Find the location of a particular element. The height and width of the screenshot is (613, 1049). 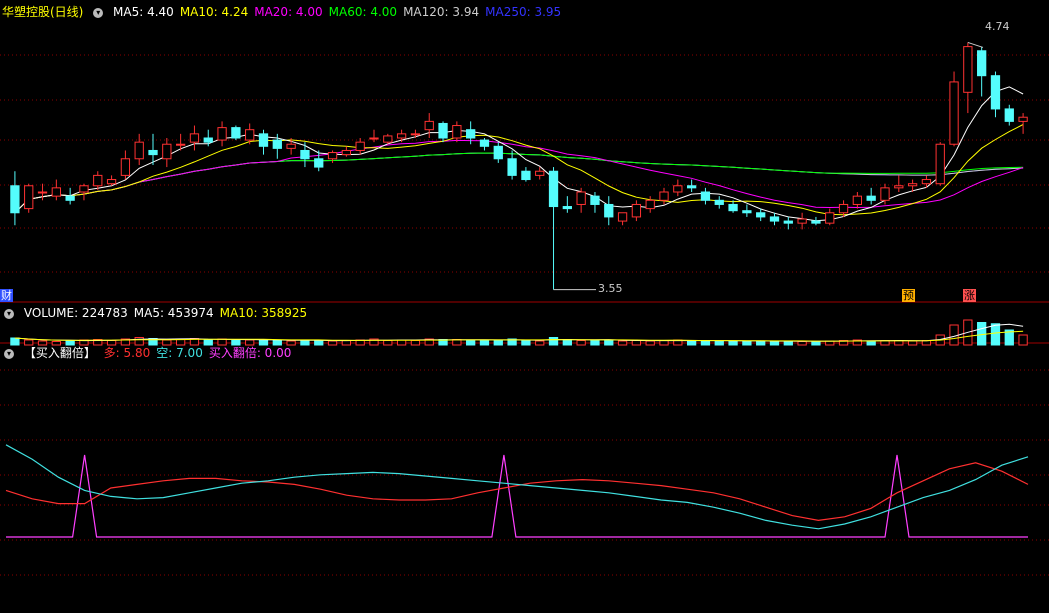

indicator-legend: 多: 5.80 空: 7.00 买入翻倍: 0.00 is located at coordinates (201, 353).